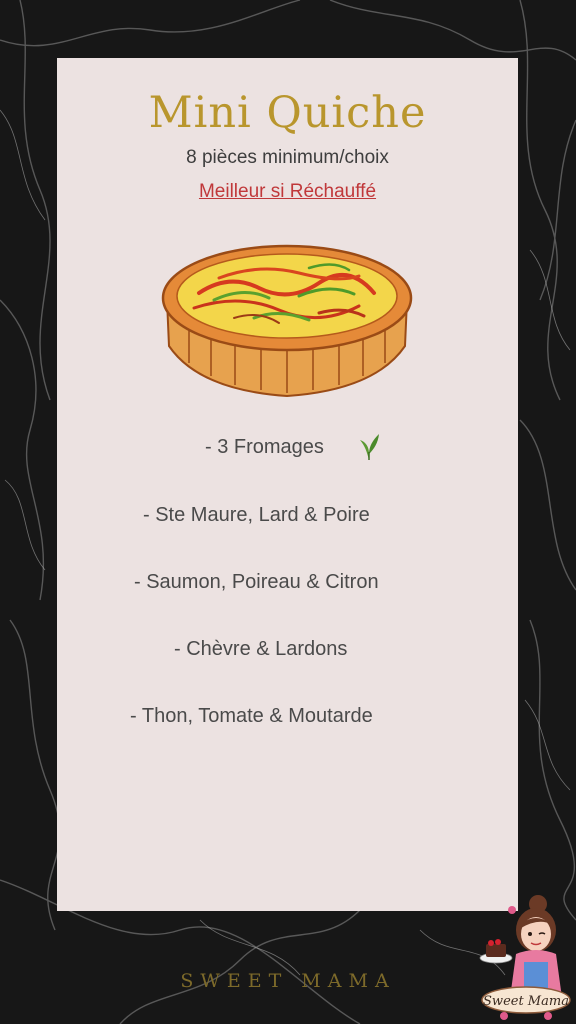 Image resolution: width=576 pixels, height=1024 pixels. I want to click on flavor-item-2: - Ste Maure, Lard & Poire, so click(256, 515).